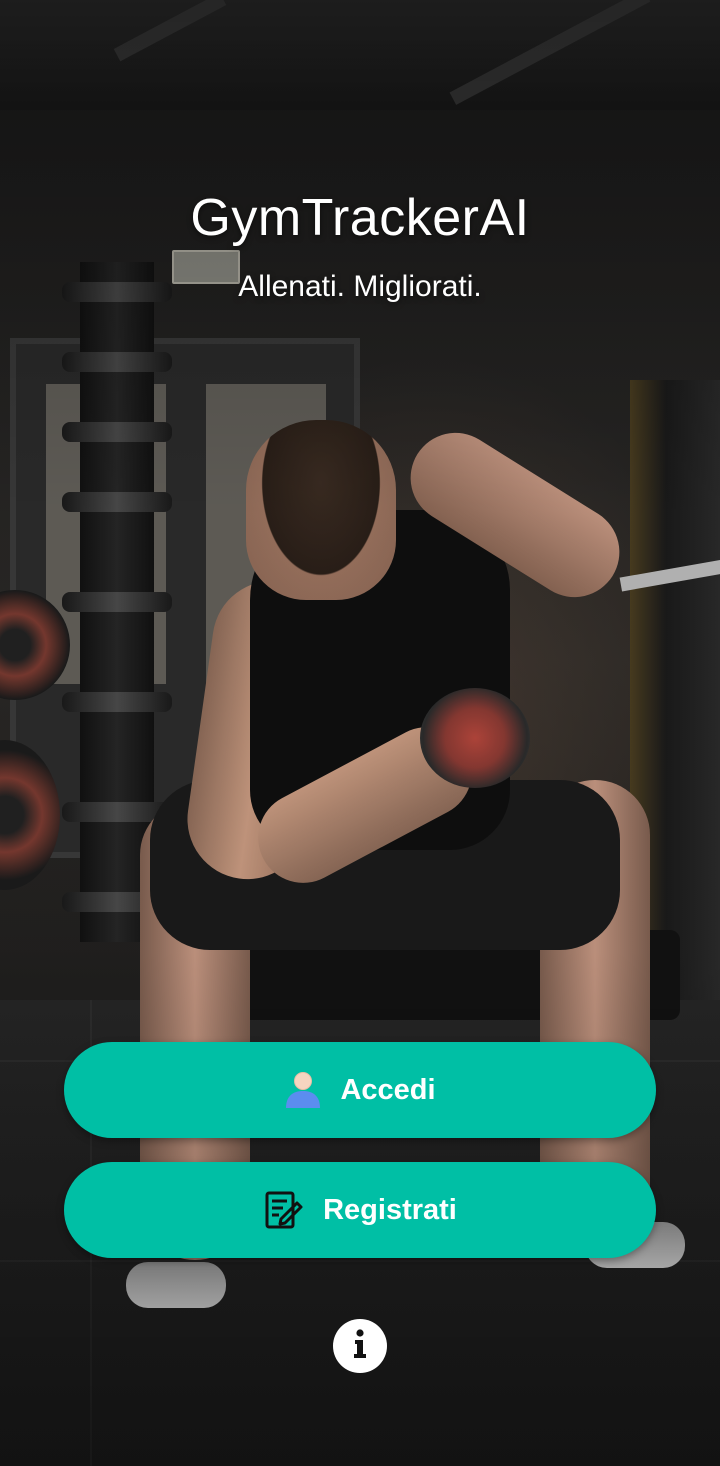 This screenshot has height=1466, width=720. What do you see at coordinates (284, 1210) in the screenshot?
I see `edit-form-icon` at bounding box center [284, 1210].